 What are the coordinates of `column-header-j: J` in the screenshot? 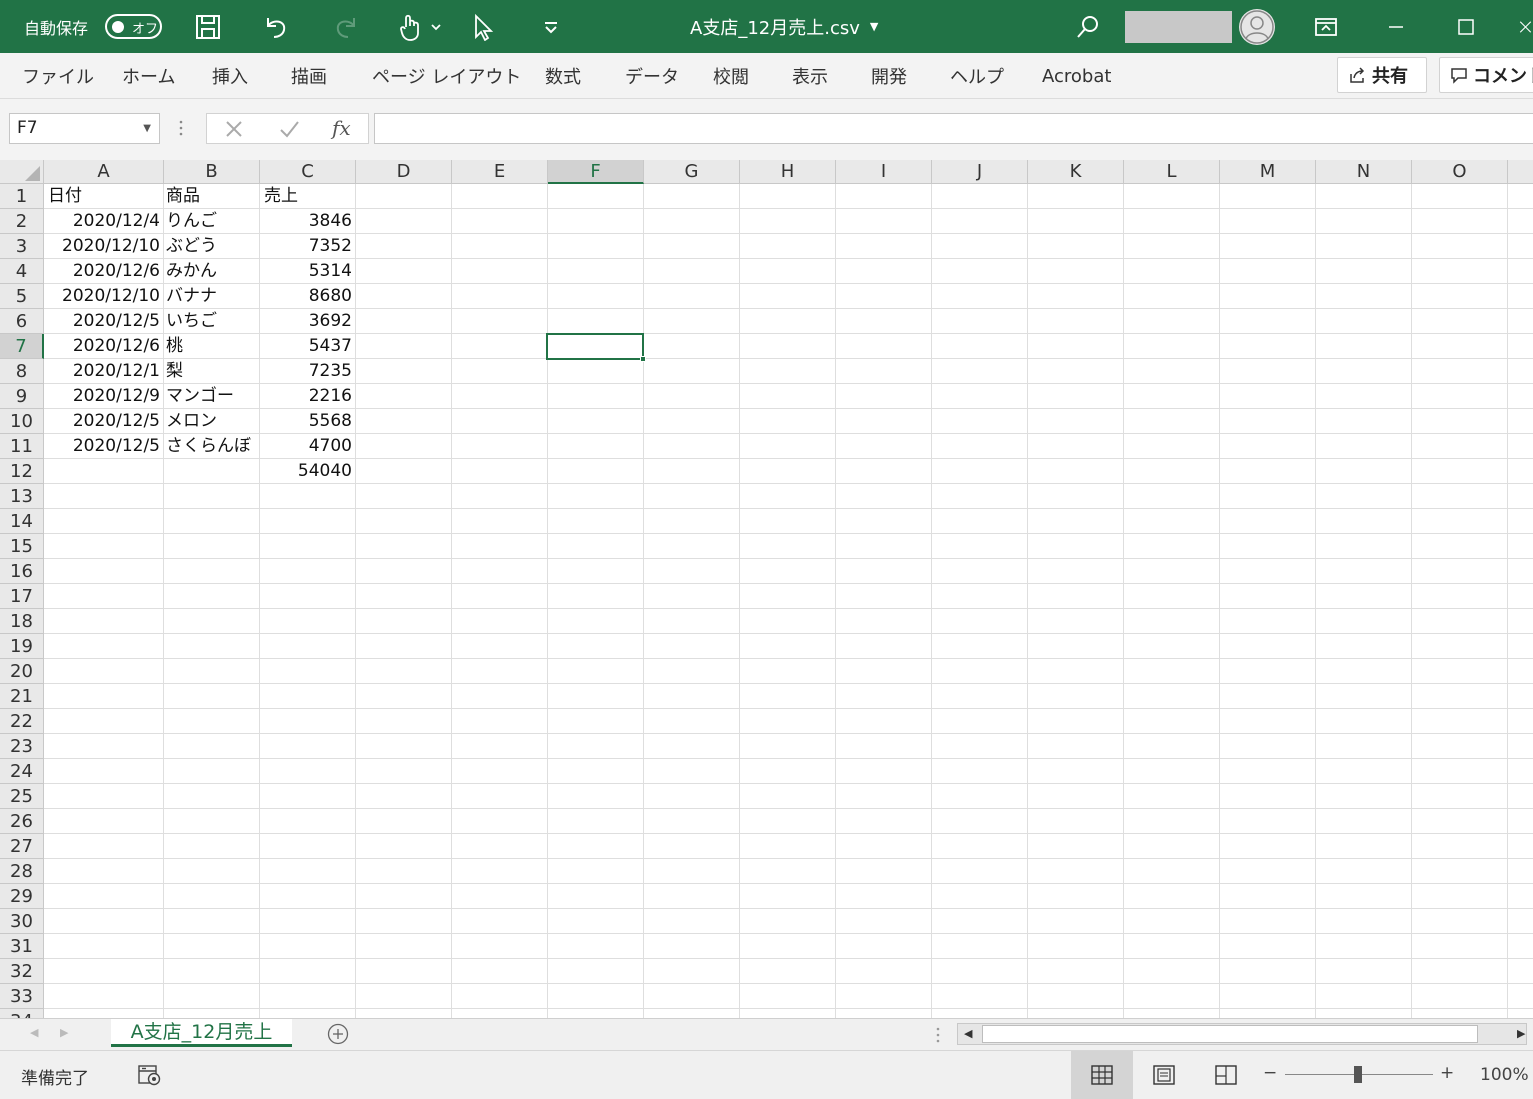 It's located at (980, 172).